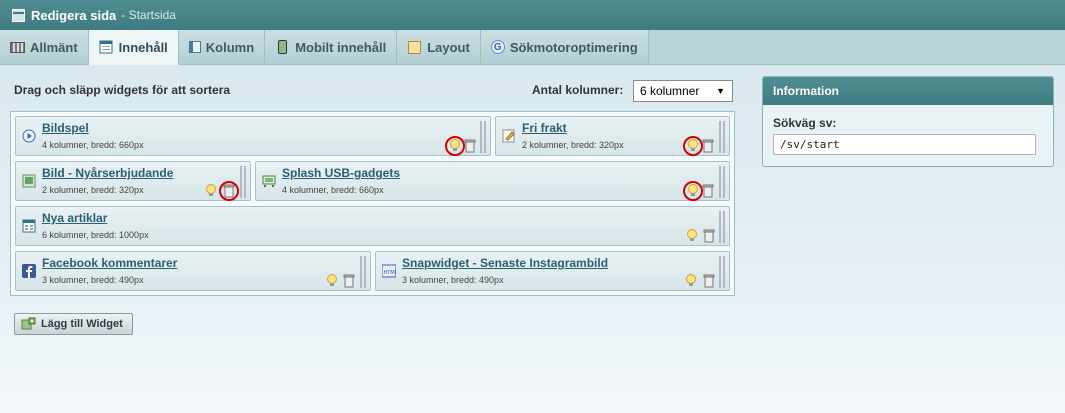  I want to click on tab-mobilt-innehall: Mobilt innehåll, so click(331, 47).